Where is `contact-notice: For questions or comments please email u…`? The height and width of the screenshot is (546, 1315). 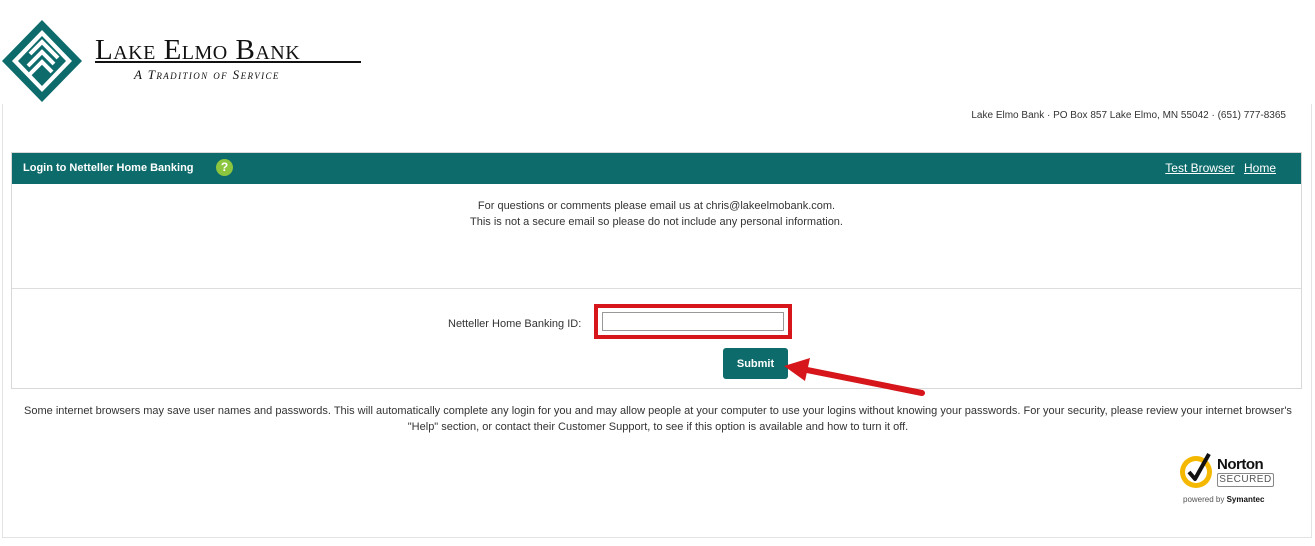 contact-notice: For questions or comments please email u… is located at coordinates (656, 214).